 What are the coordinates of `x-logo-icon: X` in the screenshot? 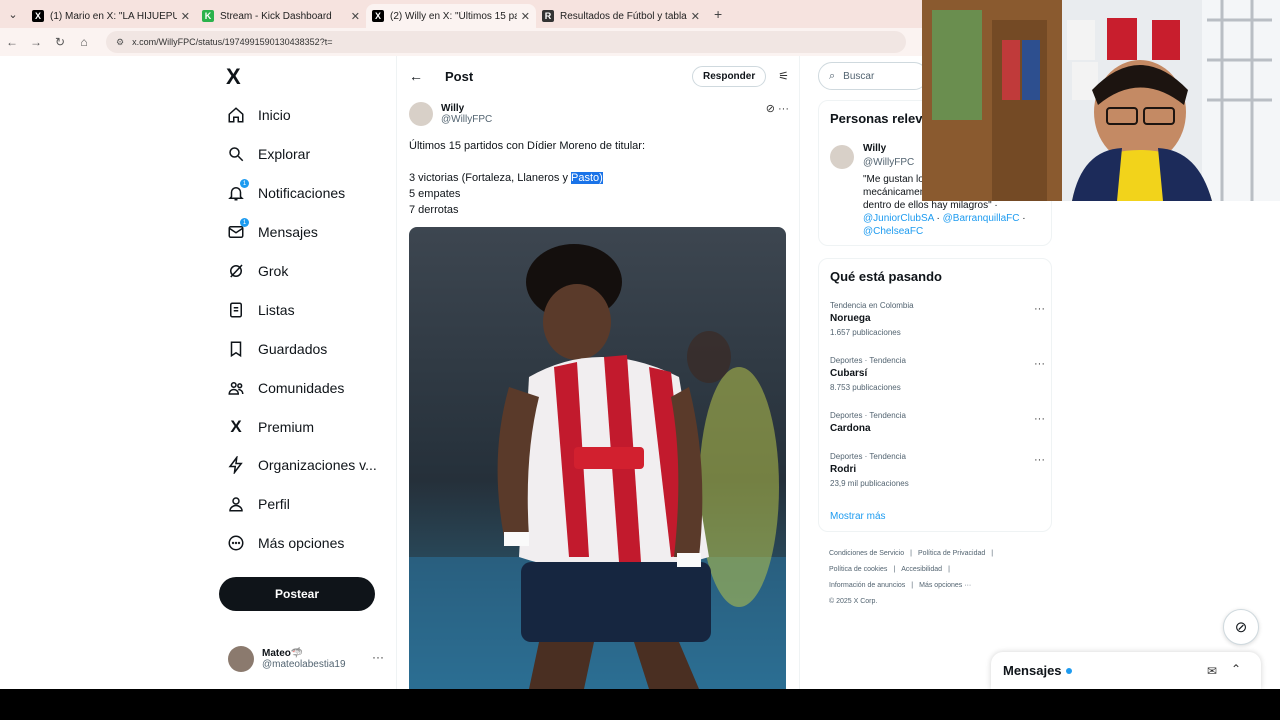 It's located at (233, 77).